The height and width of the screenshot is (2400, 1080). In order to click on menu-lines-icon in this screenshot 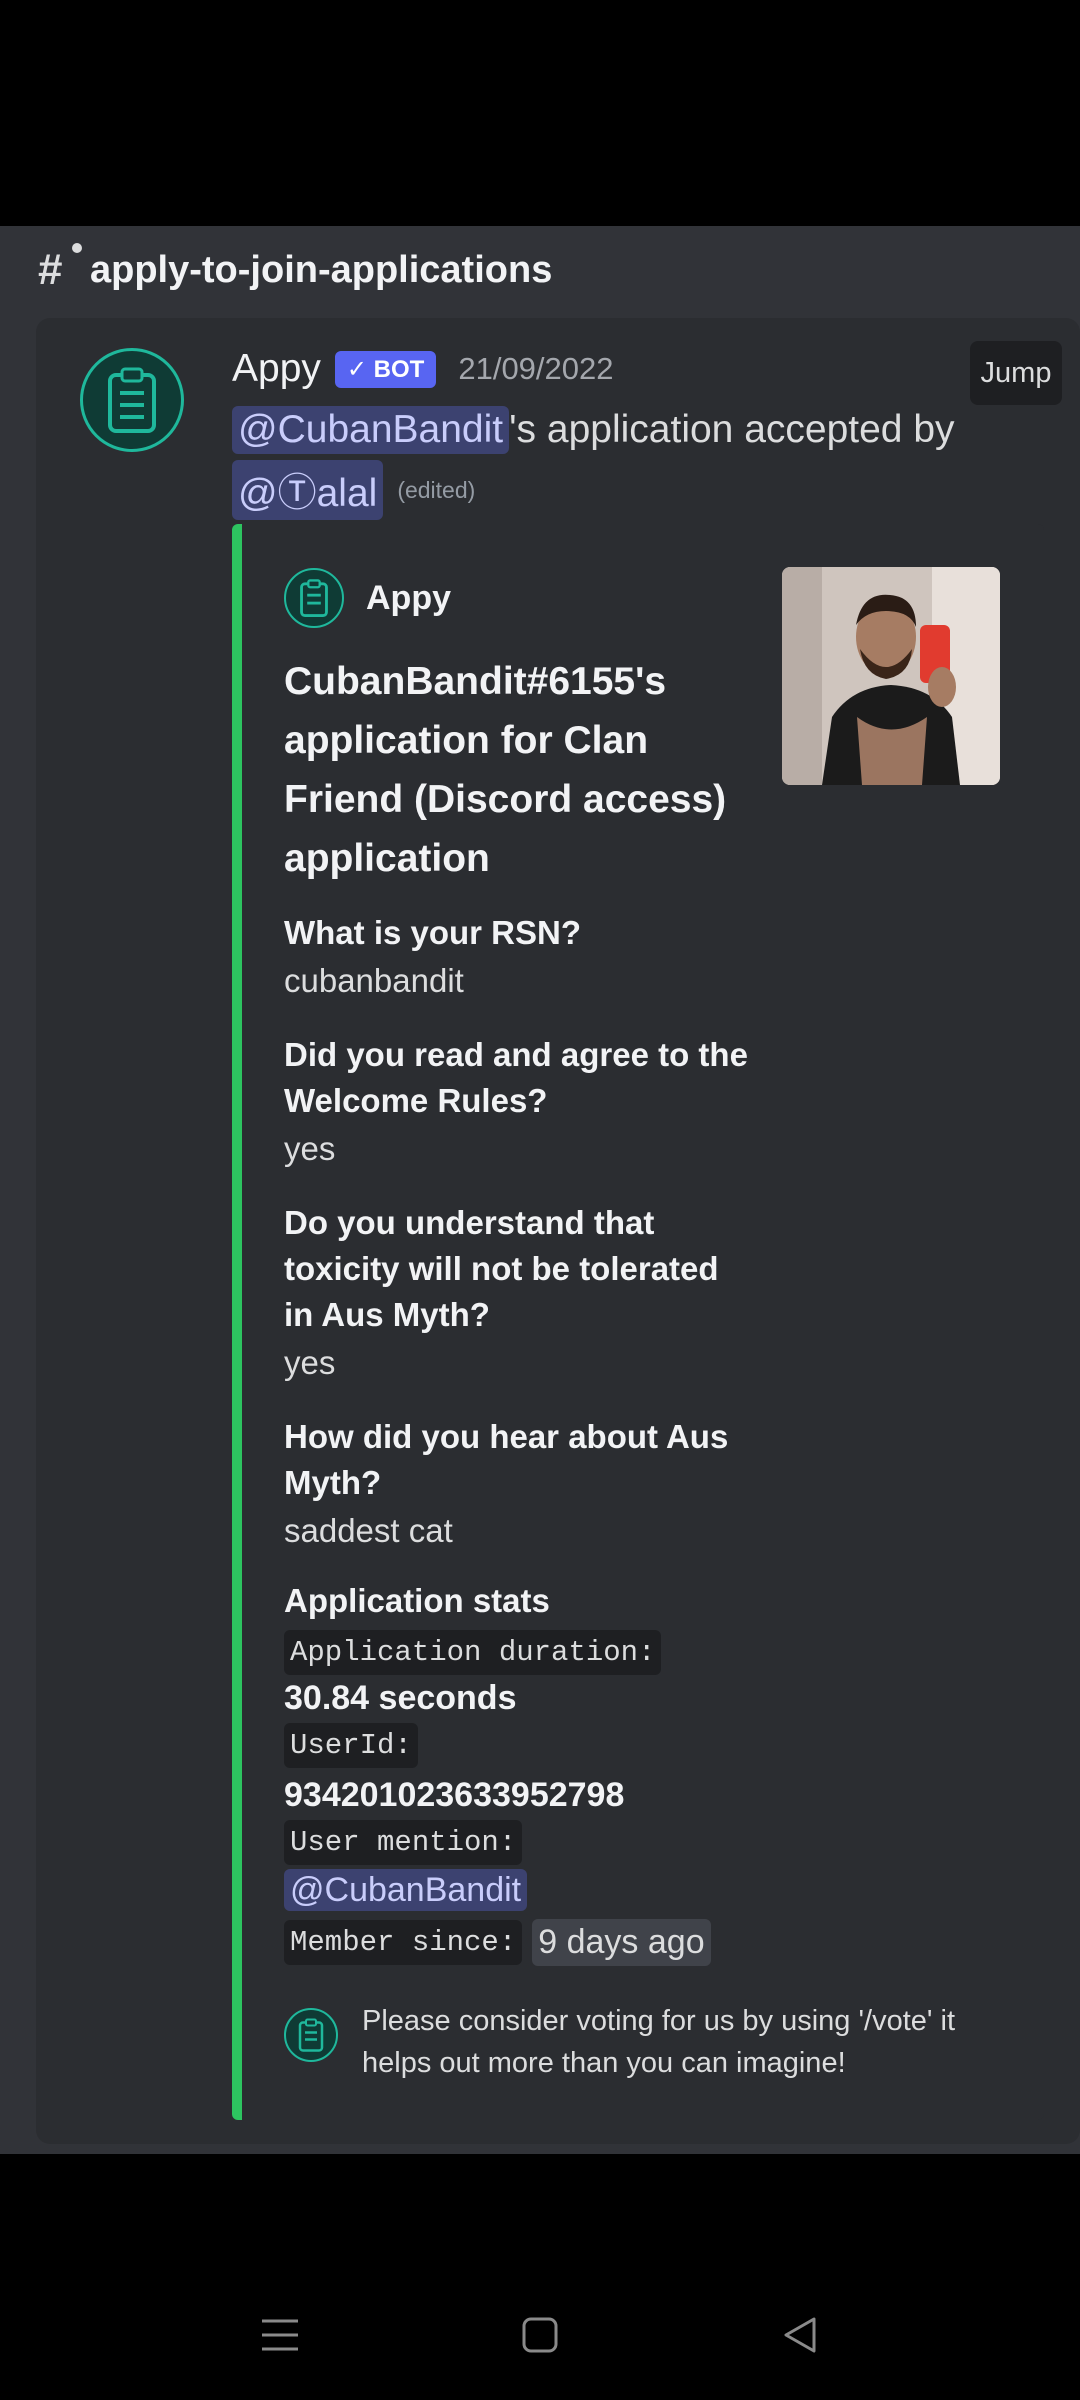, I will do `click(280, 2335)`.